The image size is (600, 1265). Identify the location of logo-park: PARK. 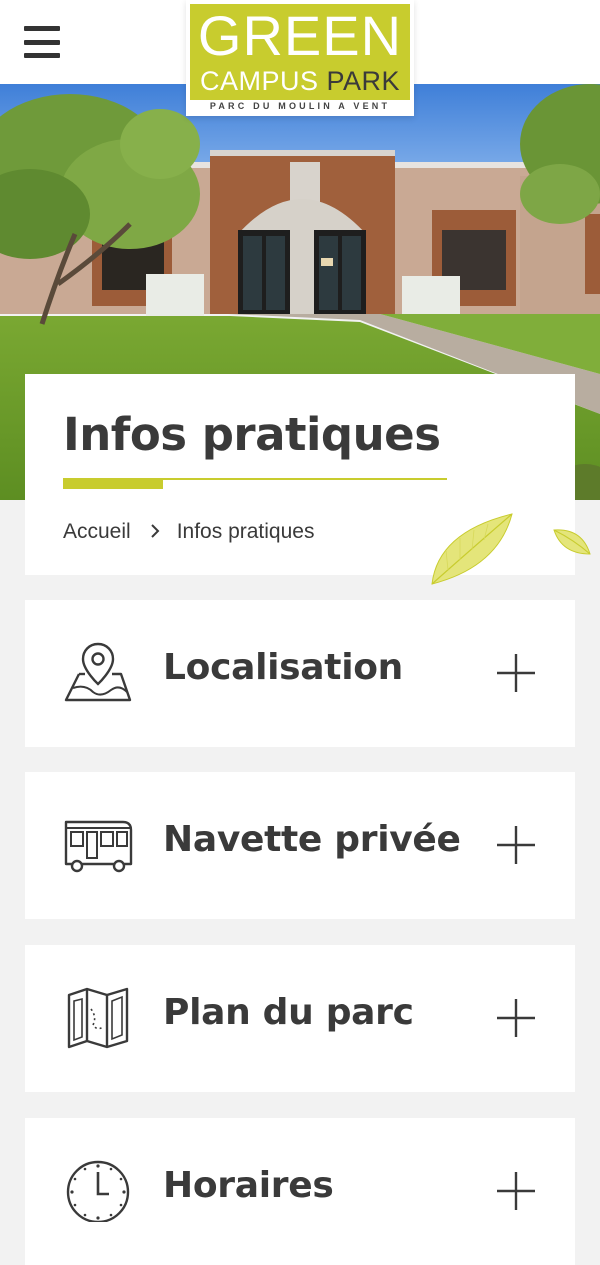
(363, 81).